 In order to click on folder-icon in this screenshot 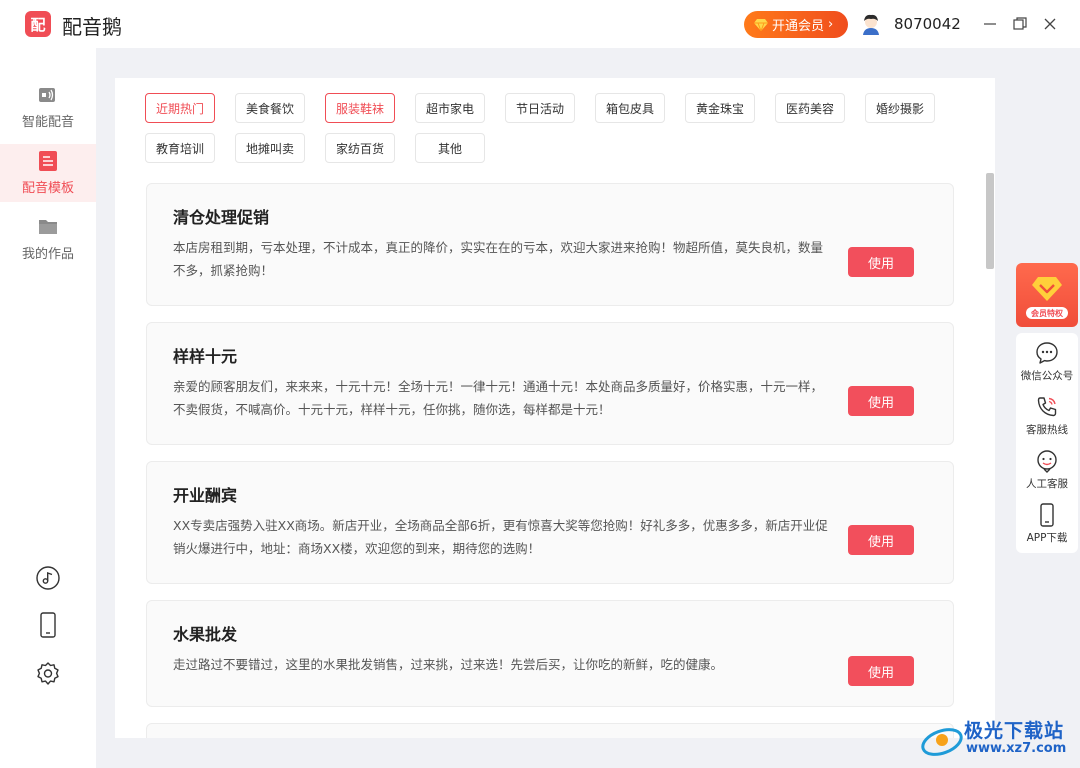, I will do `click(48, 226)`.